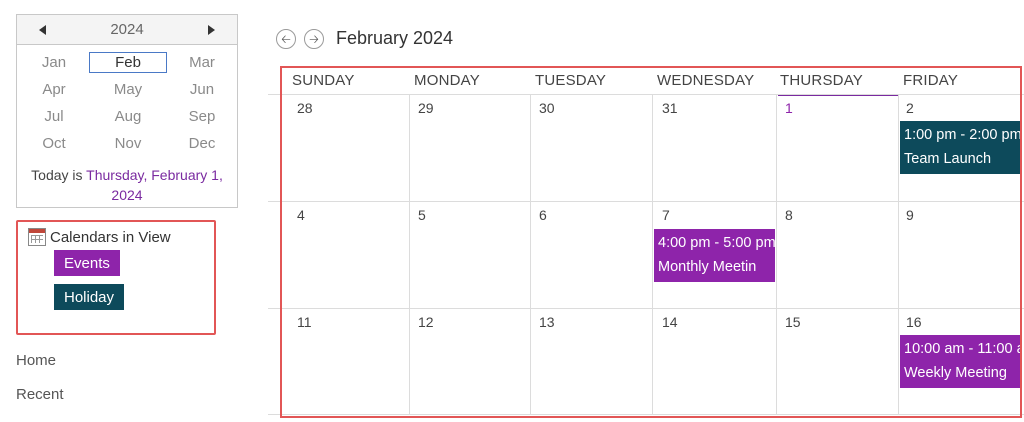 Image resolution: width=1024 pixels, height=422 pixels. Describe the element at coordinates (395, 38) in the screenshot. I see `month-title: February 2024` at that location.